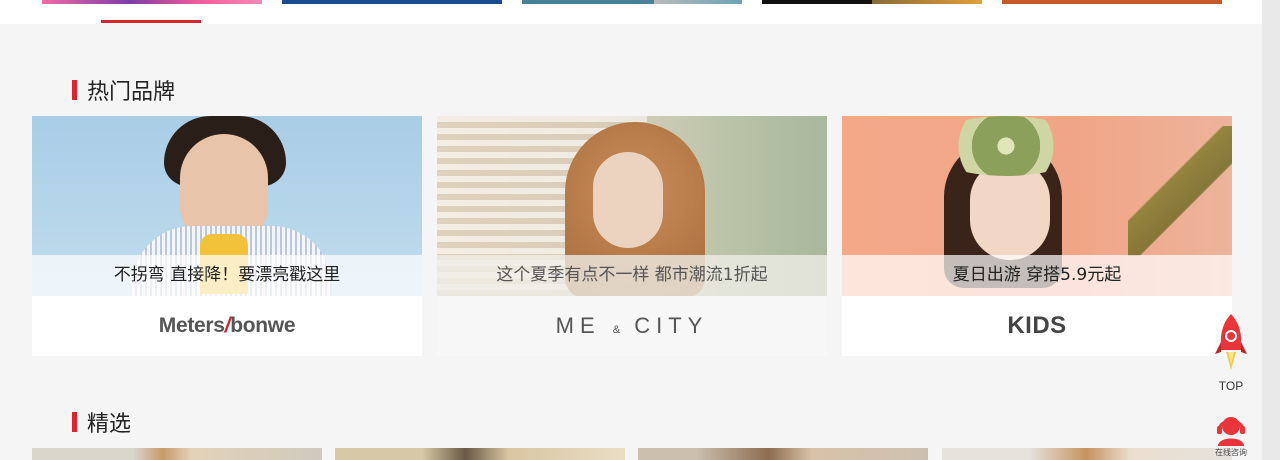 Image resolution: width=1280 pixels, height=460 pixels. Describe the element at coordinates (109, 424) in the screenshot. I see `featured-title: 精选` at that location.